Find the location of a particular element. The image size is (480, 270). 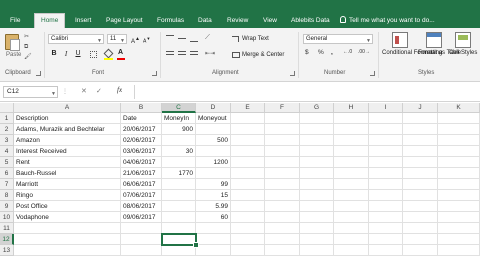

enter-icon: ✓ is located at coordinates (99, 91).